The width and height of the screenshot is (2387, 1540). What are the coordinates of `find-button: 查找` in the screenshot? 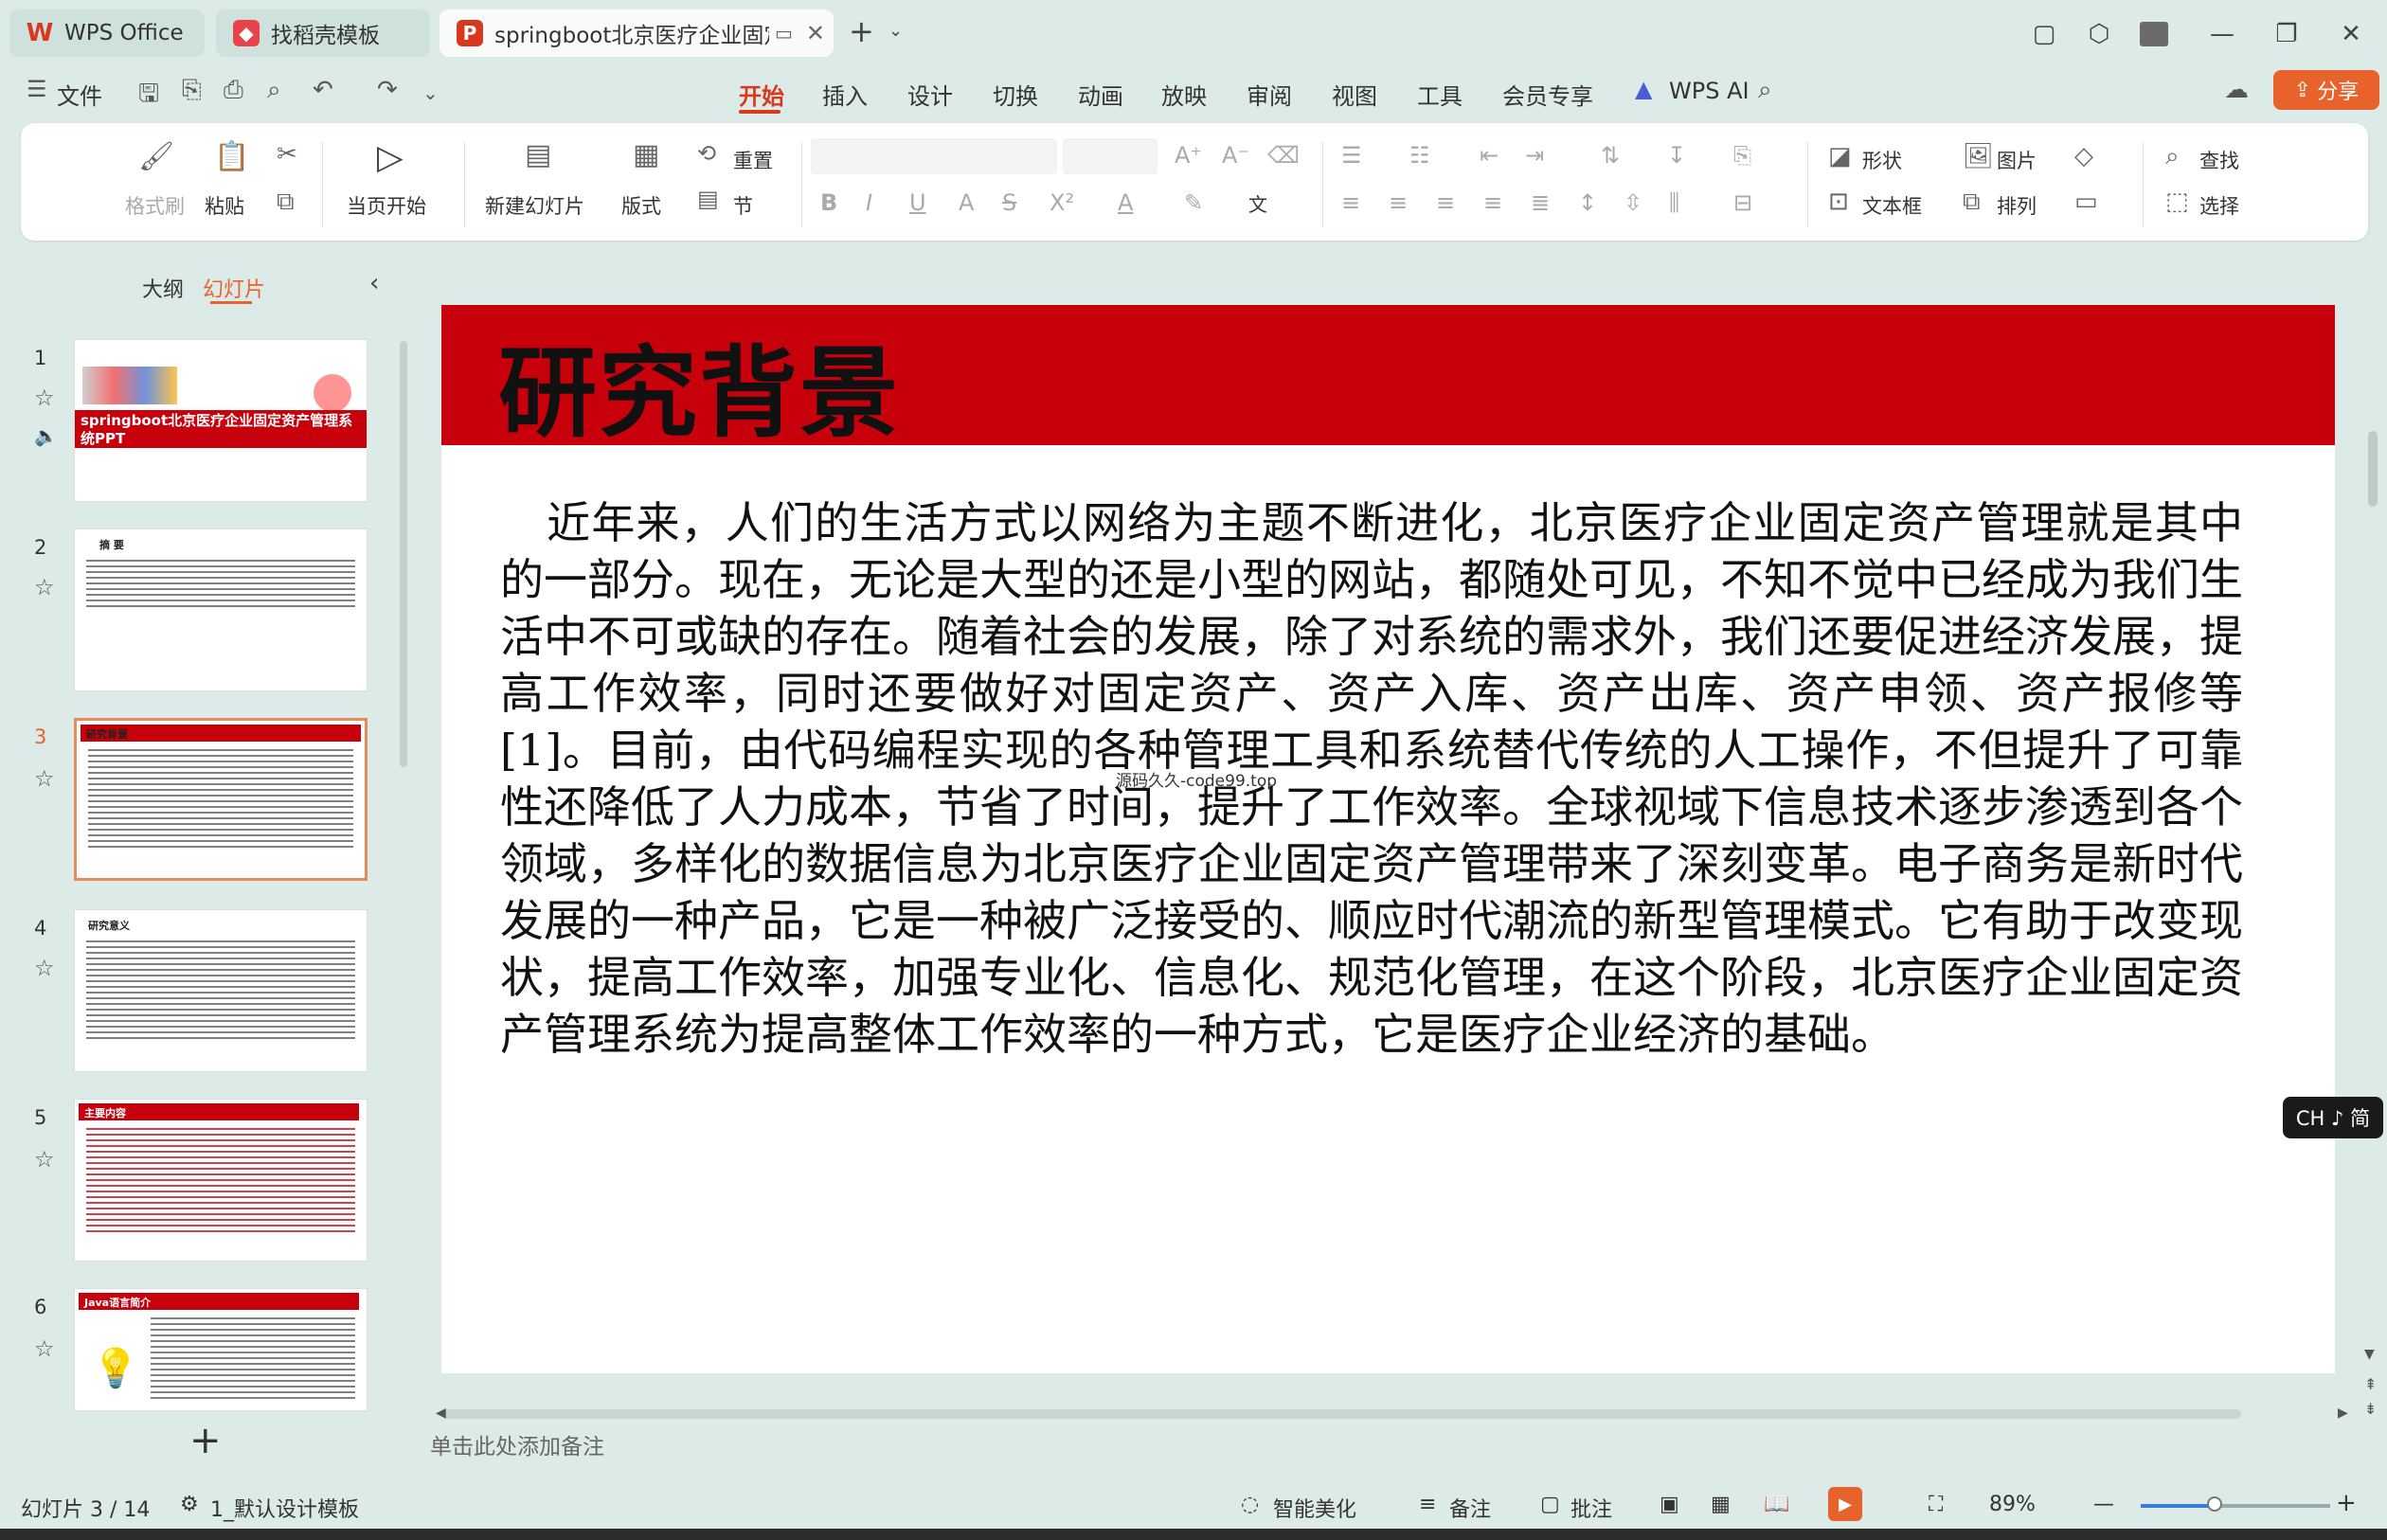 It's located at (2219, 160).